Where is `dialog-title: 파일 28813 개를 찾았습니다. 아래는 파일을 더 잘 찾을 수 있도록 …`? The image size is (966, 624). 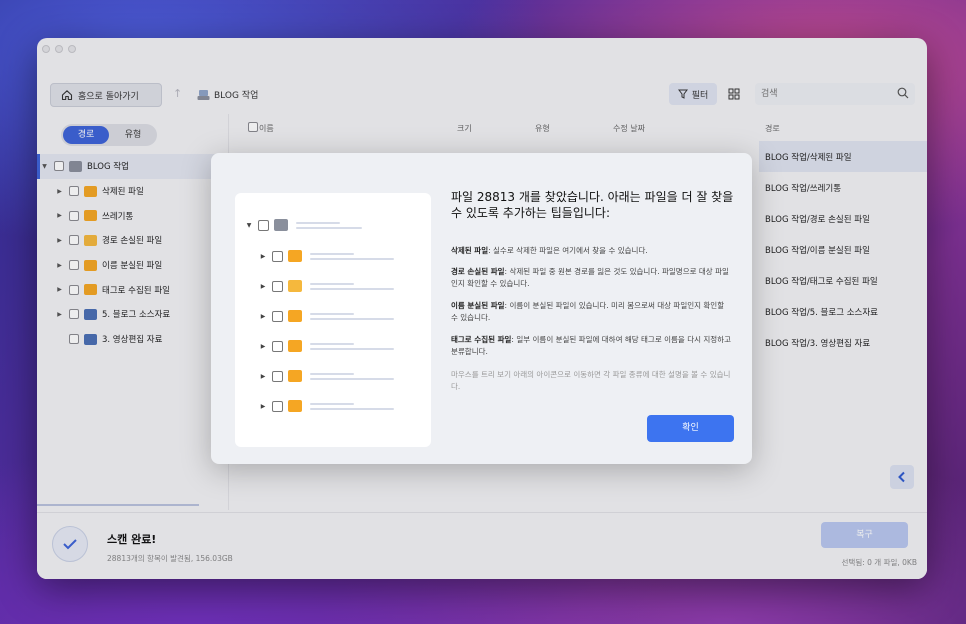
dialog-title: 파일 28813 개를 찾았습니다. 아래는 파일을 더 잘 찾을 수 있도록 … is located at coordinates (592, 205).